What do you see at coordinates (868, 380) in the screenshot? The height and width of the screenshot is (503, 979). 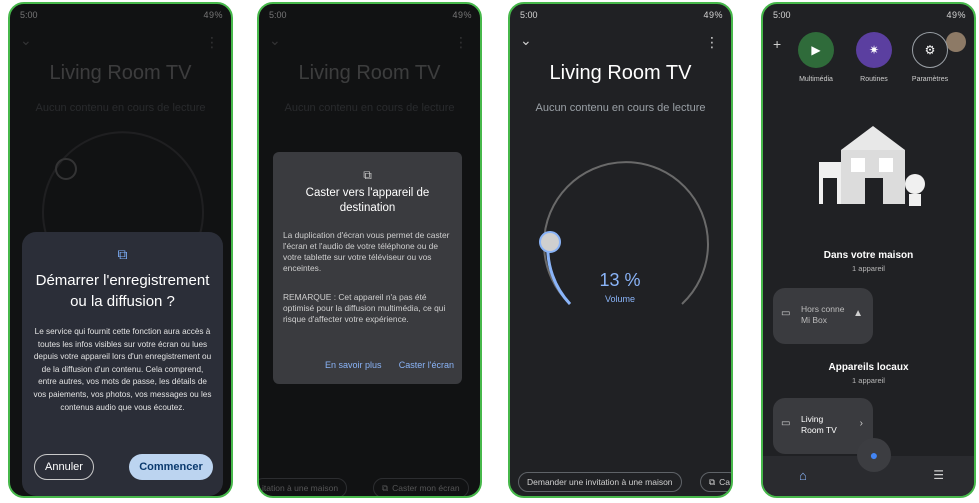 I see `section-local-count: 1 appareil` at bounding box center [868, 380].